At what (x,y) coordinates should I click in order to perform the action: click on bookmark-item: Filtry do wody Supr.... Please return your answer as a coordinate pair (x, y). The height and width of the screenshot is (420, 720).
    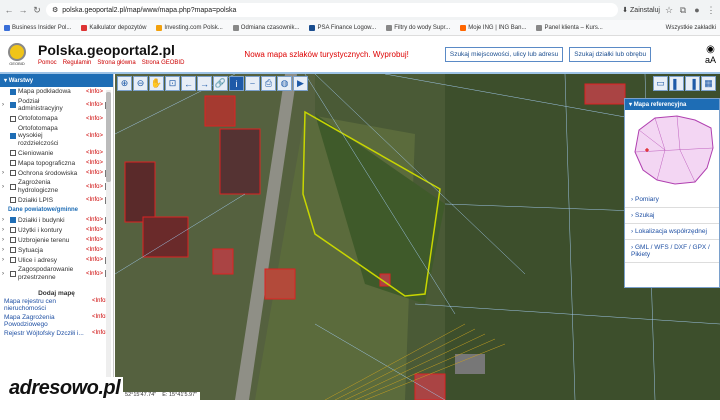
    Looking at the image, I should click on (418, 27).